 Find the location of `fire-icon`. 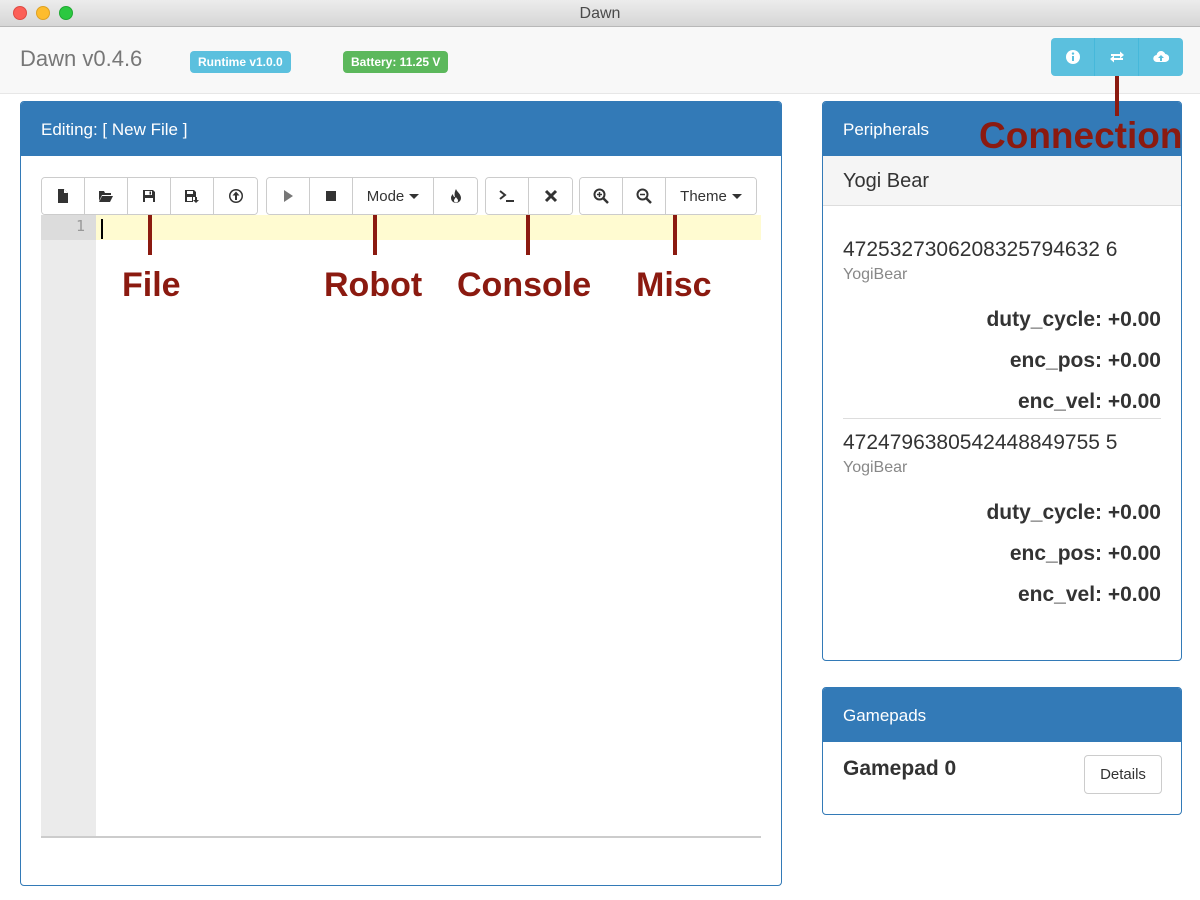

fire-icon is located at coordinates (455, 196).